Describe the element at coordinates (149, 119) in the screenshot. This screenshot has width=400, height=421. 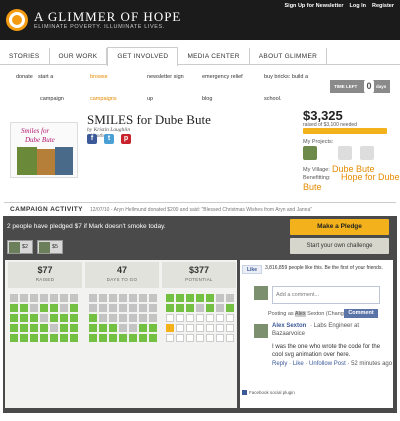
I see `project-title: SMILES for Dube Bute` at that location.